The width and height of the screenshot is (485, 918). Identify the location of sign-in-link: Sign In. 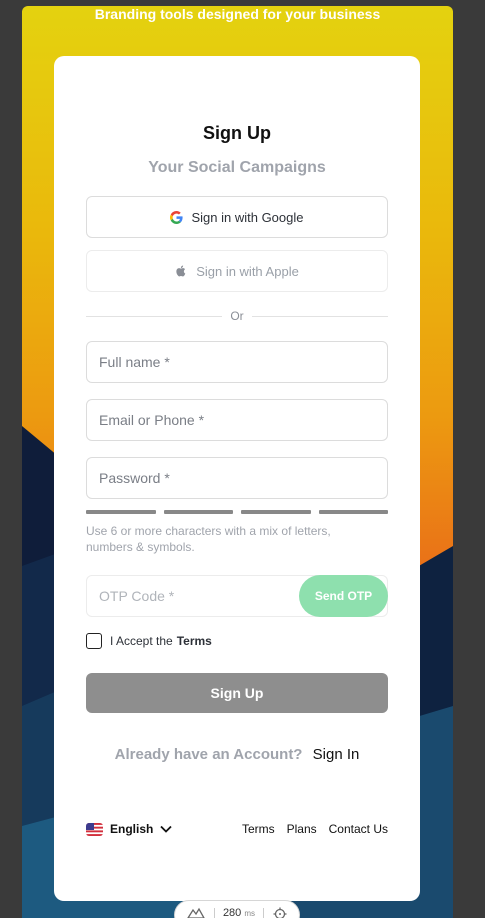
(336, 754).